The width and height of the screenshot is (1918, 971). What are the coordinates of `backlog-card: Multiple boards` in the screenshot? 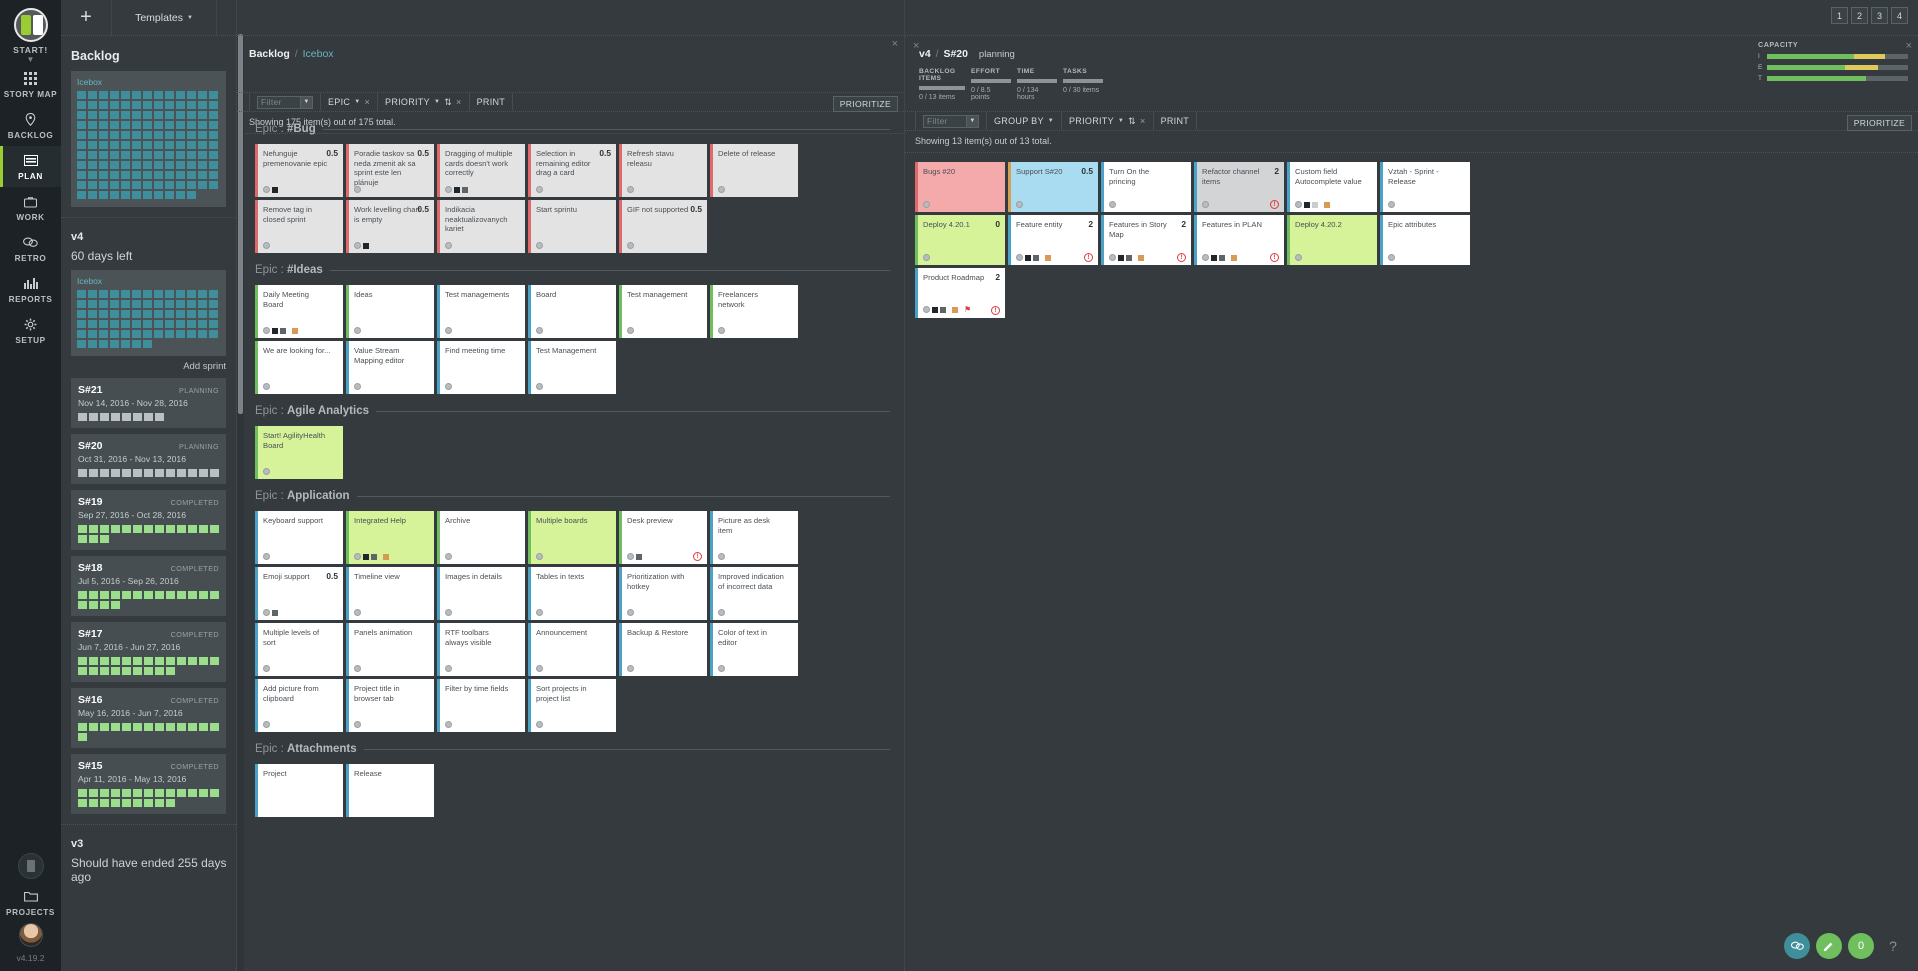 It's located at (572, 537).